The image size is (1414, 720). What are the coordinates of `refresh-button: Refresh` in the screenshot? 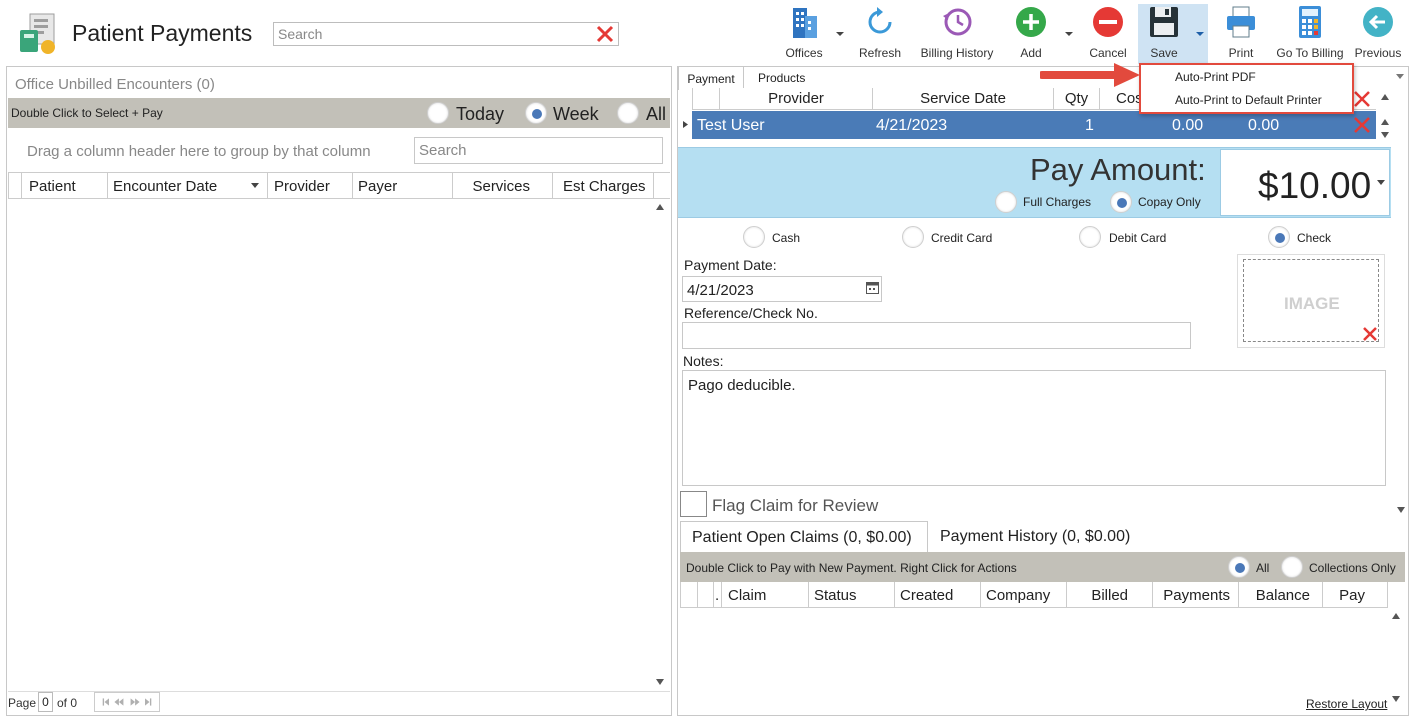 It's located at (880, 33).